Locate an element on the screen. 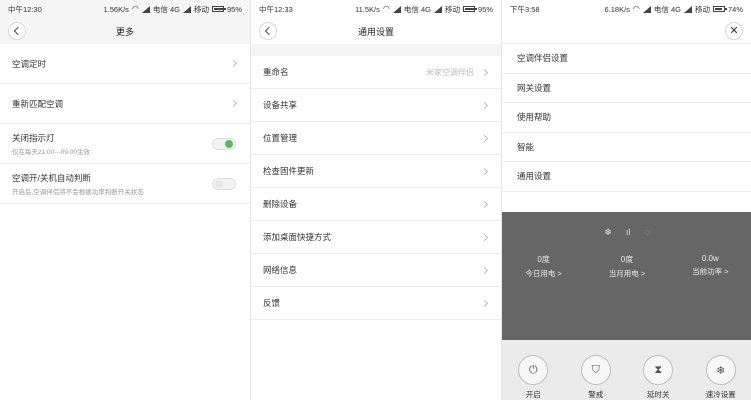  status-time: 下午3:58 is located at coordinates (525, 9).